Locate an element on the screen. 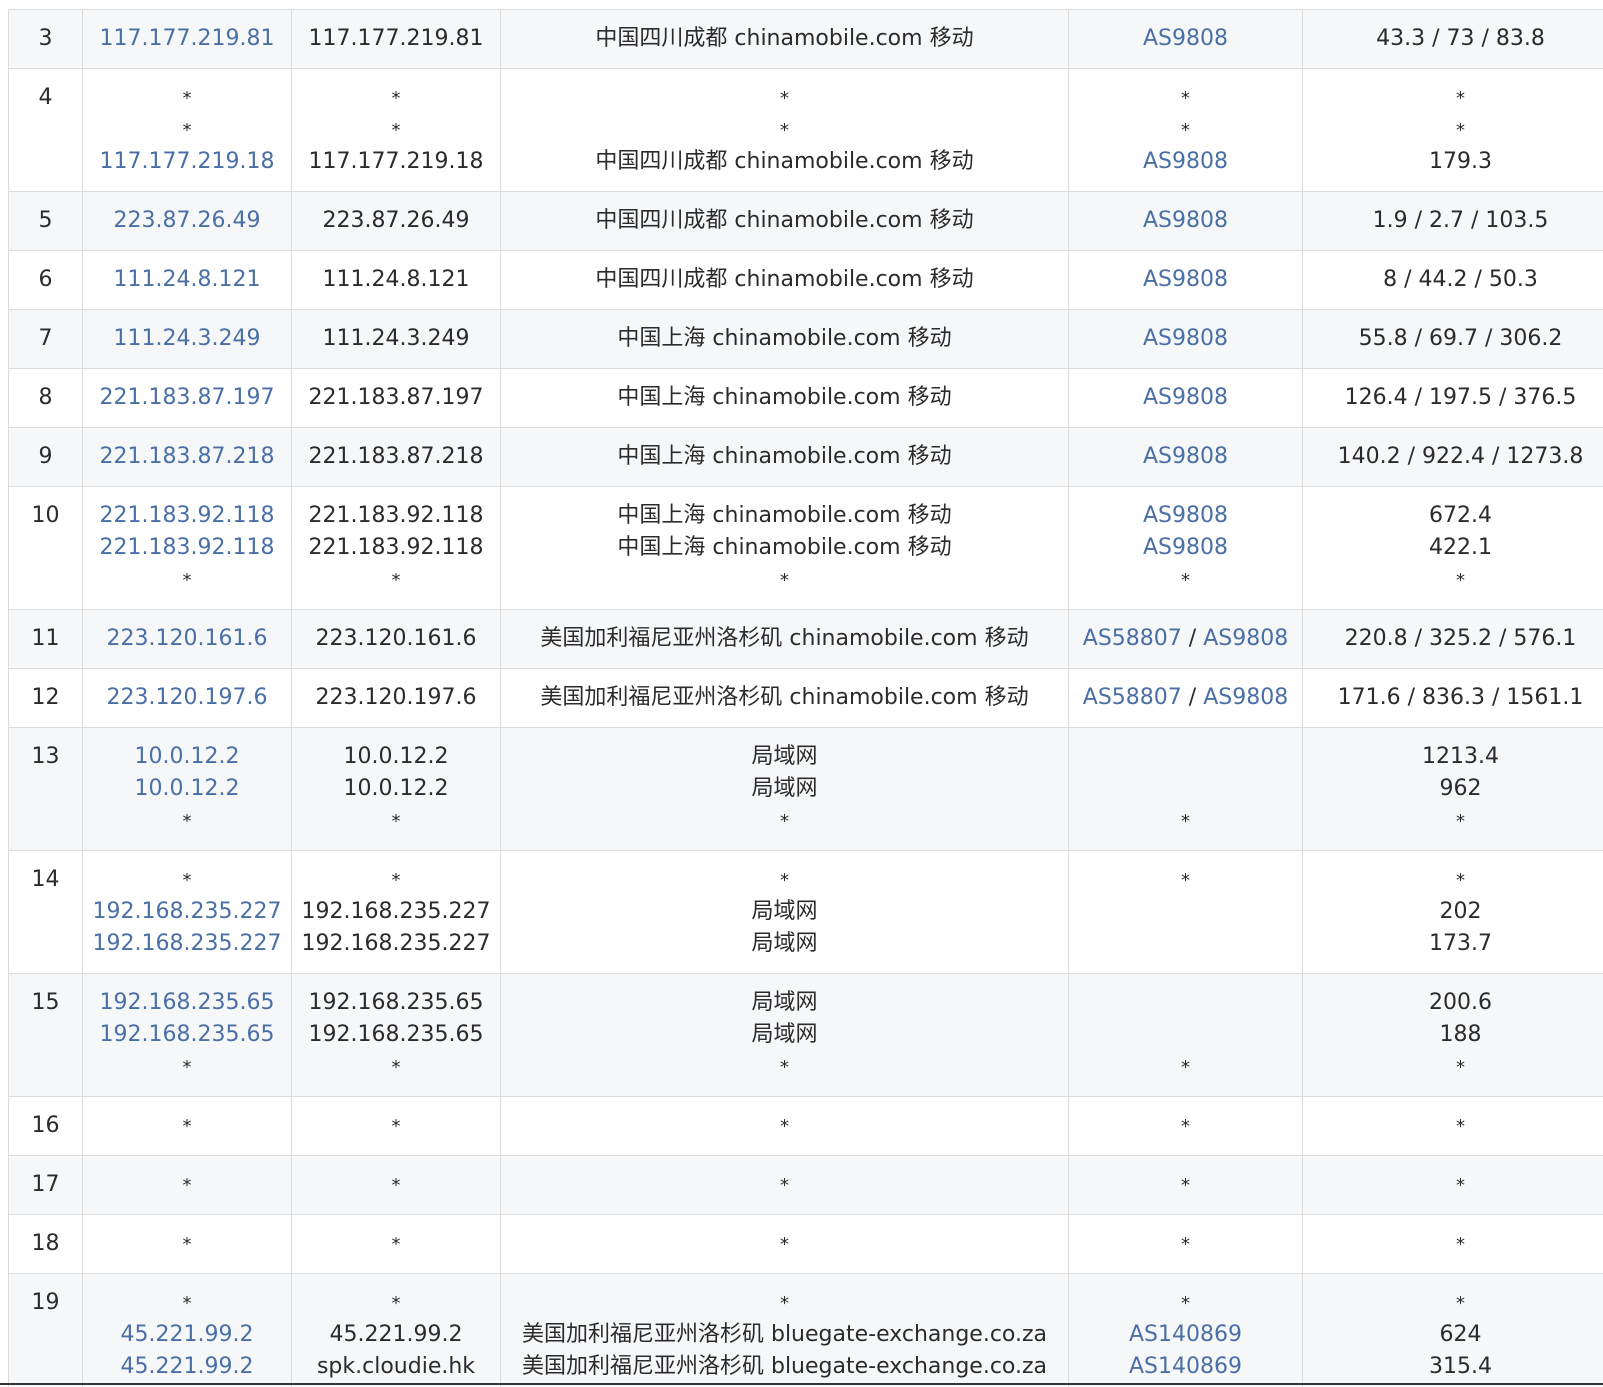  cell-line: 221.183.92.118 is located at coordinates (187, 516).